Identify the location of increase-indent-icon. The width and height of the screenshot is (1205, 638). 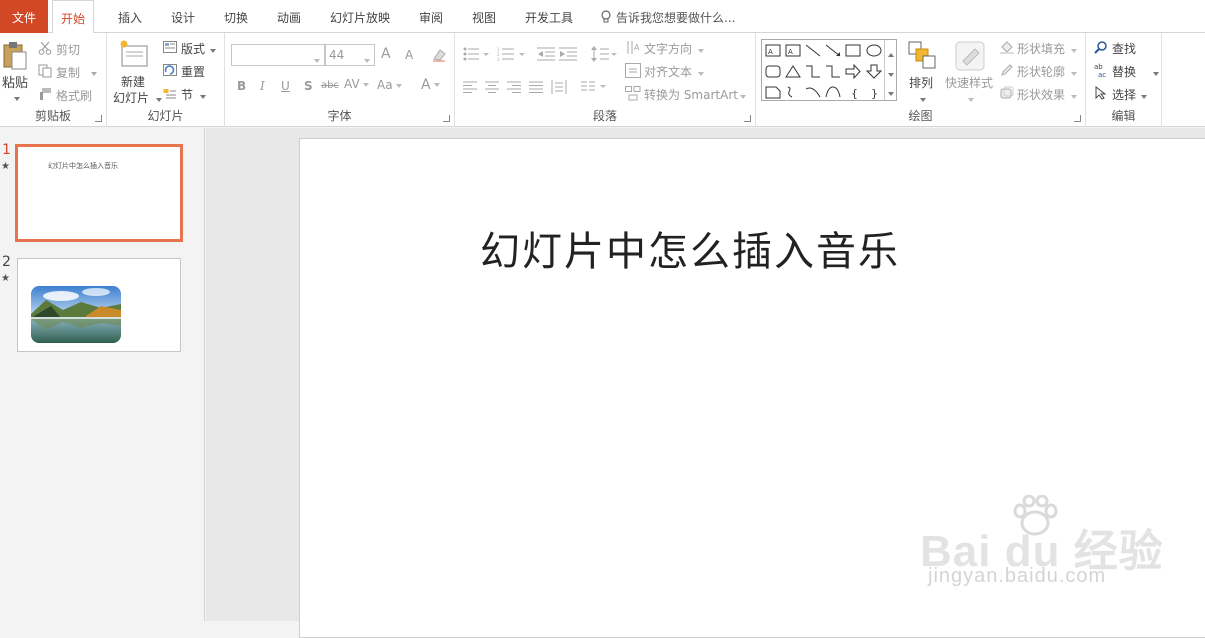
(568, 54).